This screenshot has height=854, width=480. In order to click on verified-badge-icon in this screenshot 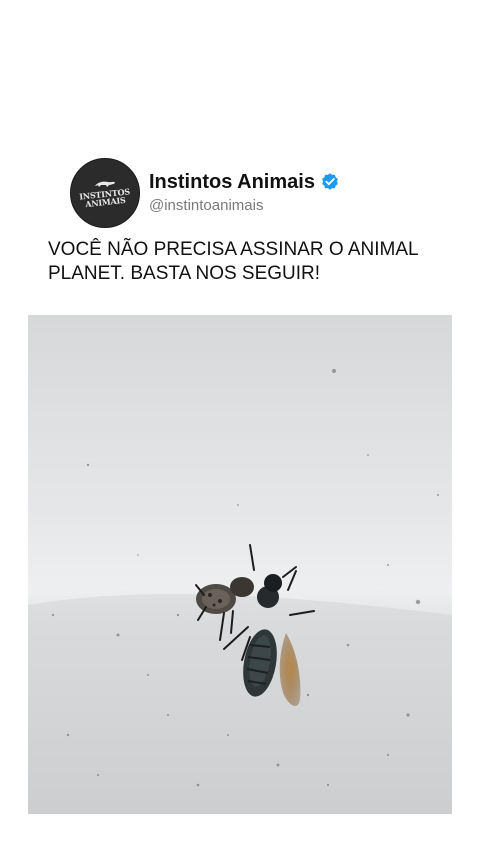, I will do `click(330, 181)`.